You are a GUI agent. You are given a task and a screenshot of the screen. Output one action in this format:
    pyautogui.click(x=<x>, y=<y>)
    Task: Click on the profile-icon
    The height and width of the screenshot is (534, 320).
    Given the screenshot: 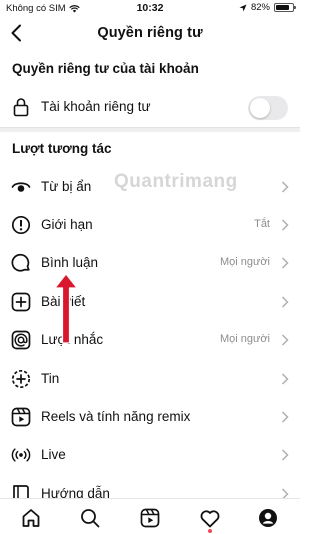 What is the action you would take?
    pyautogui.click(x=268, y=518)
    